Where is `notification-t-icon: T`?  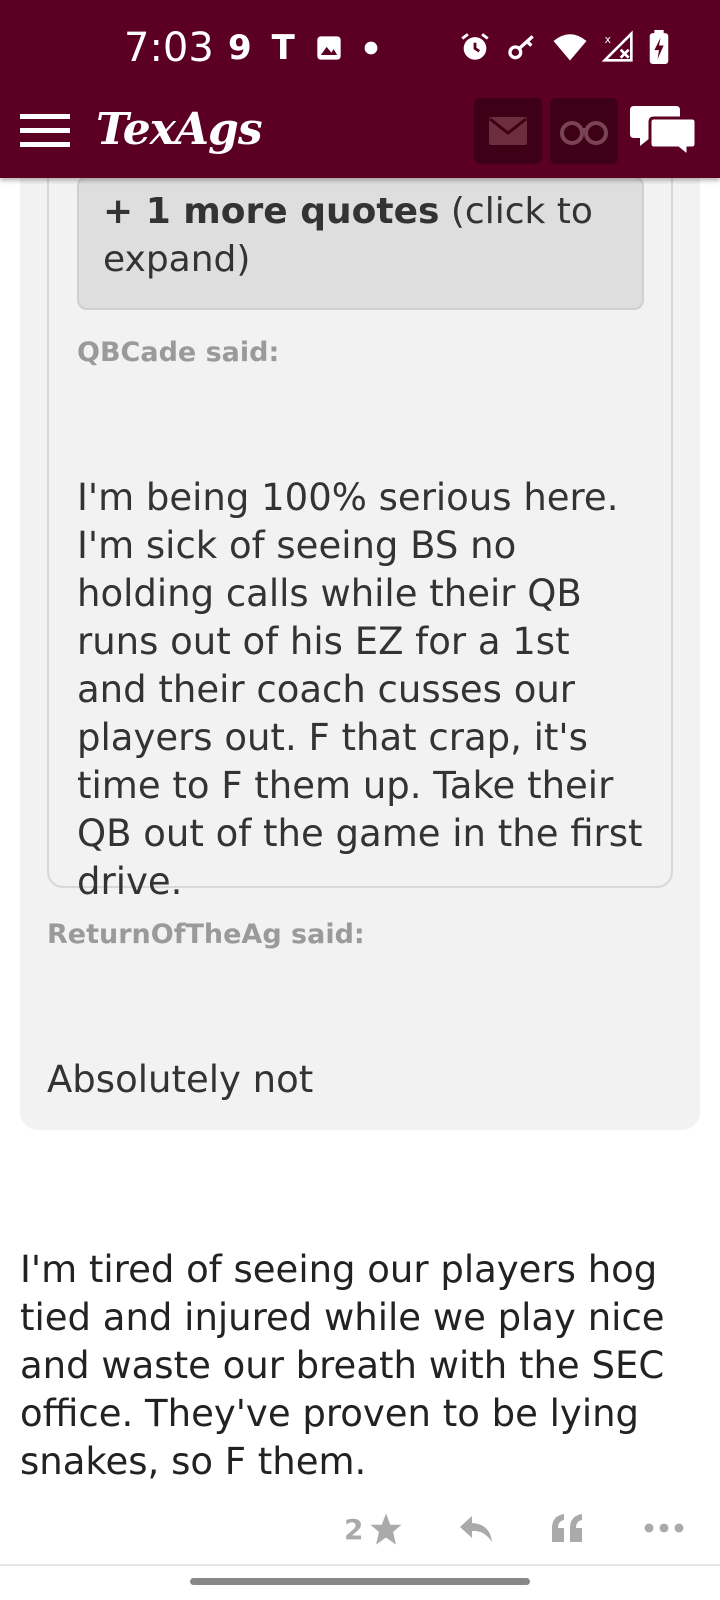
notification-t-icon: T is located at coordinates (283, 48).